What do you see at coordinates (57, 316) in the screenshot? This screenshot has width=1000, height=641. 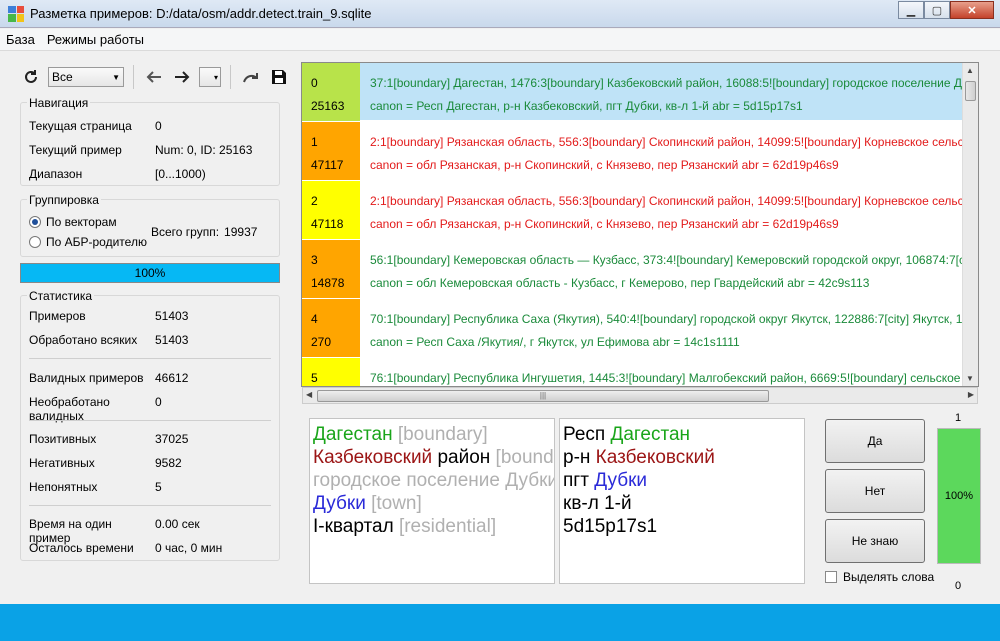 I see `stat-label: Примеров` at bounding box center [57, 316].